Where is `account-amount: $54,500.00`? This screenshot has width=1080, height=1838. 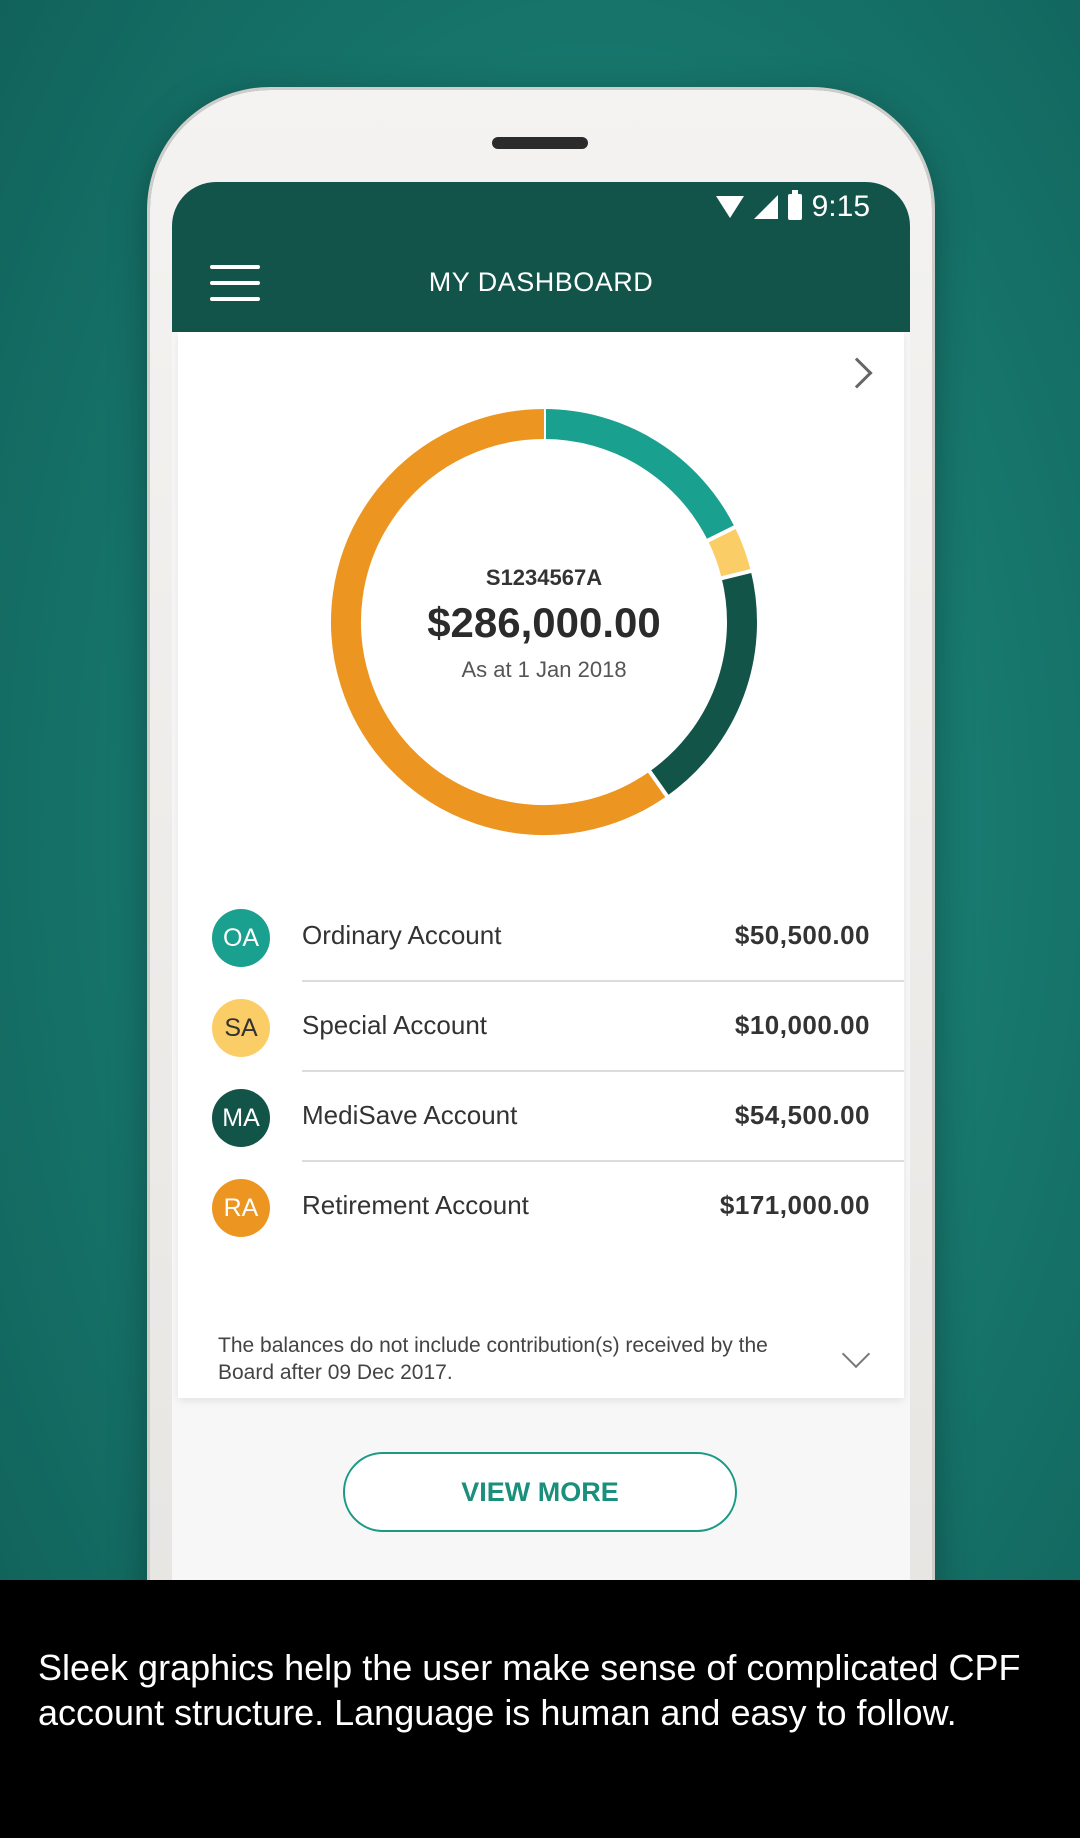
account-amount: $54,500.00 is located at coordinates (802, 1115).